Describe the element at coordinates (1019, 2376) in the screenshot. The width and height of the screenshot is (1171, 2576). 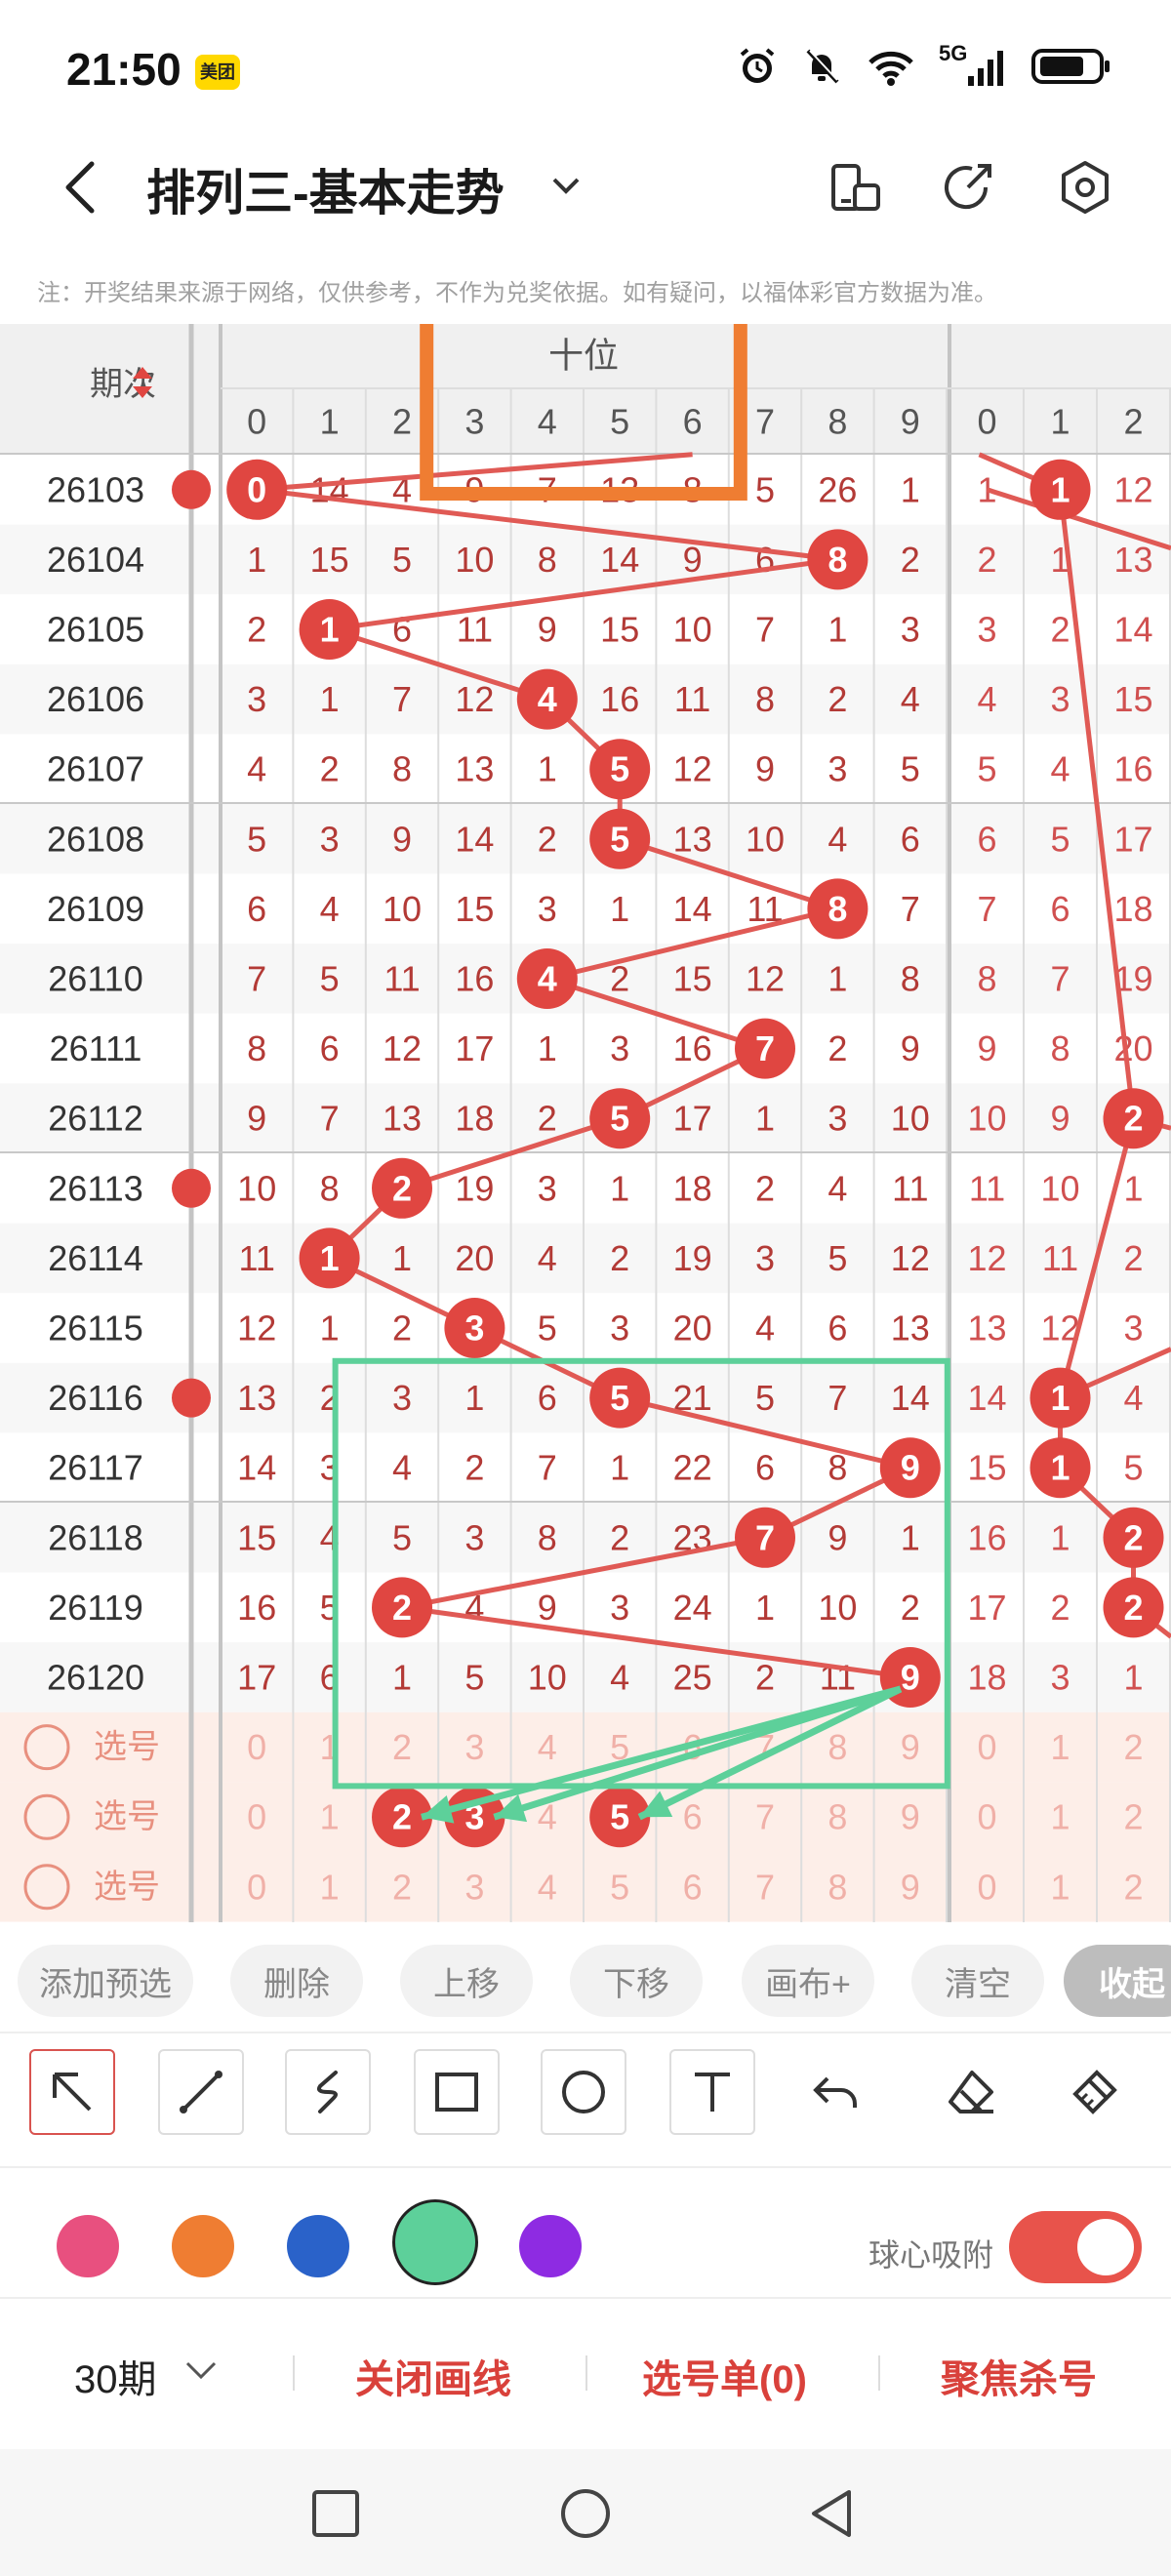
I see `focus-kill-button: 聚焦杀号` at that location.